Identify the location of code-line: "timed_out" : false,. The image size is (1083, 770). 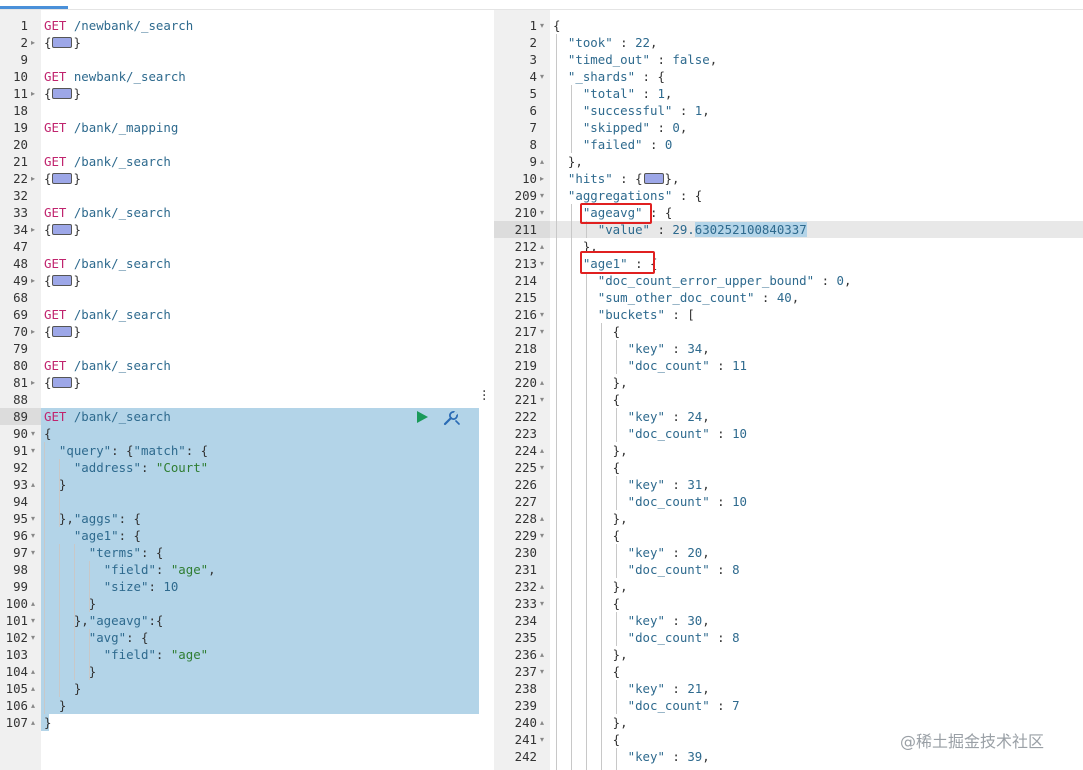
(635, 59).